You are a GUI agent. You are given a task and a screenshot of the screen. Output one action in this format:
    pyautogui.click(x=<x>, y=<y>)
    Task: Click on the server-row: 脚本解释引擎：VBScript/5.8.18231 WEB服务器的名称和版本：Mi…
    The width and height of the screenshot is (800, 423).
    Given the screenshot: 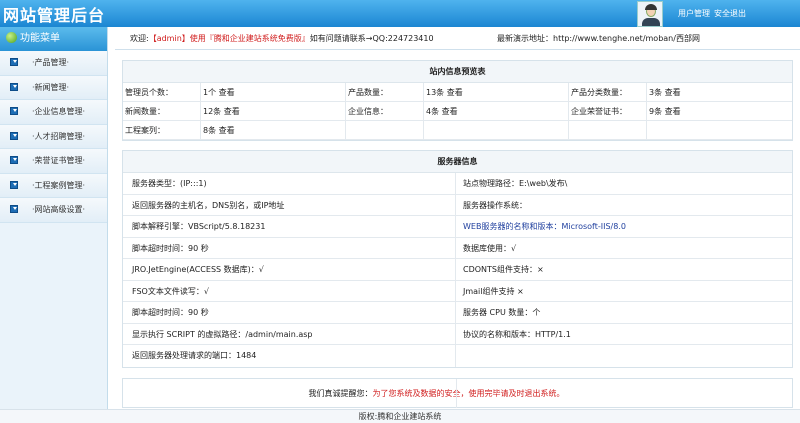 What is the action you would take?
    pyautogui.click(x=457, y=227)
    